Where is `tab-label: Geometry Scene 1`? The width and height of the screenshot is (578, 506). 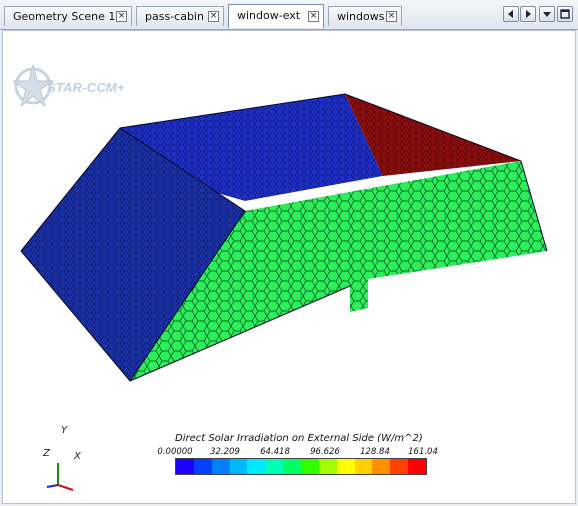 tab-label: Geometry Scene 1 is located at coordinates (64, 16).